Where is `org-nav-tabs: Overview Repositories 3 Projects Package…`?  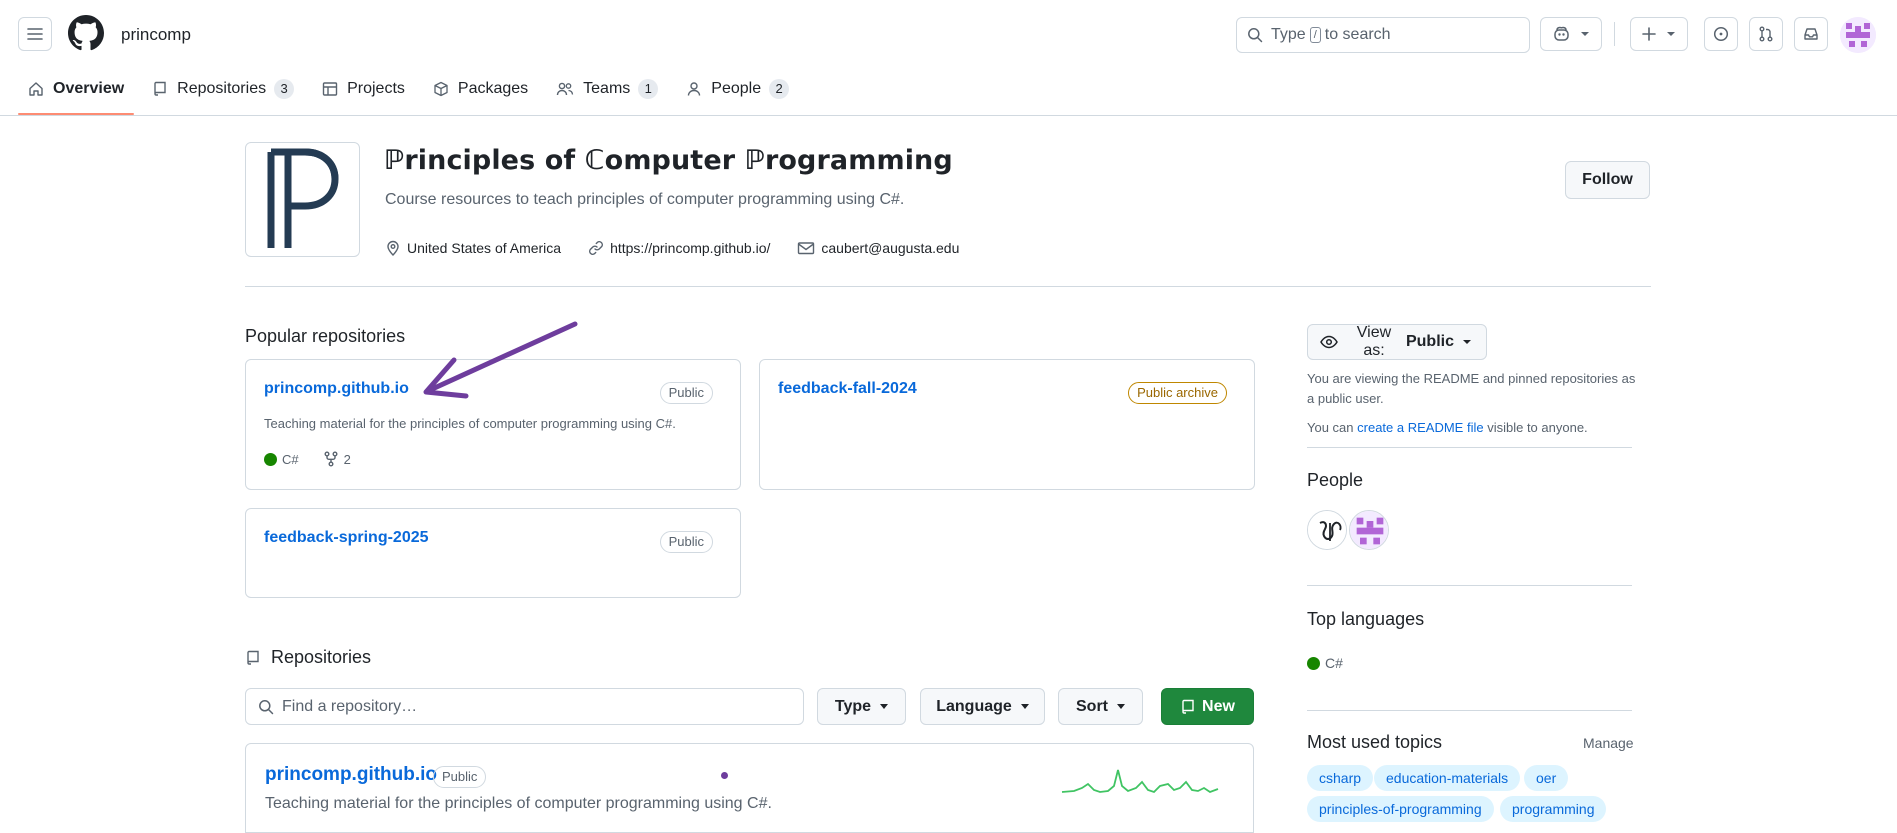
org-nav-tabs: Overview Repositories 3 Projects Package… is located at coordinates (412, 93).